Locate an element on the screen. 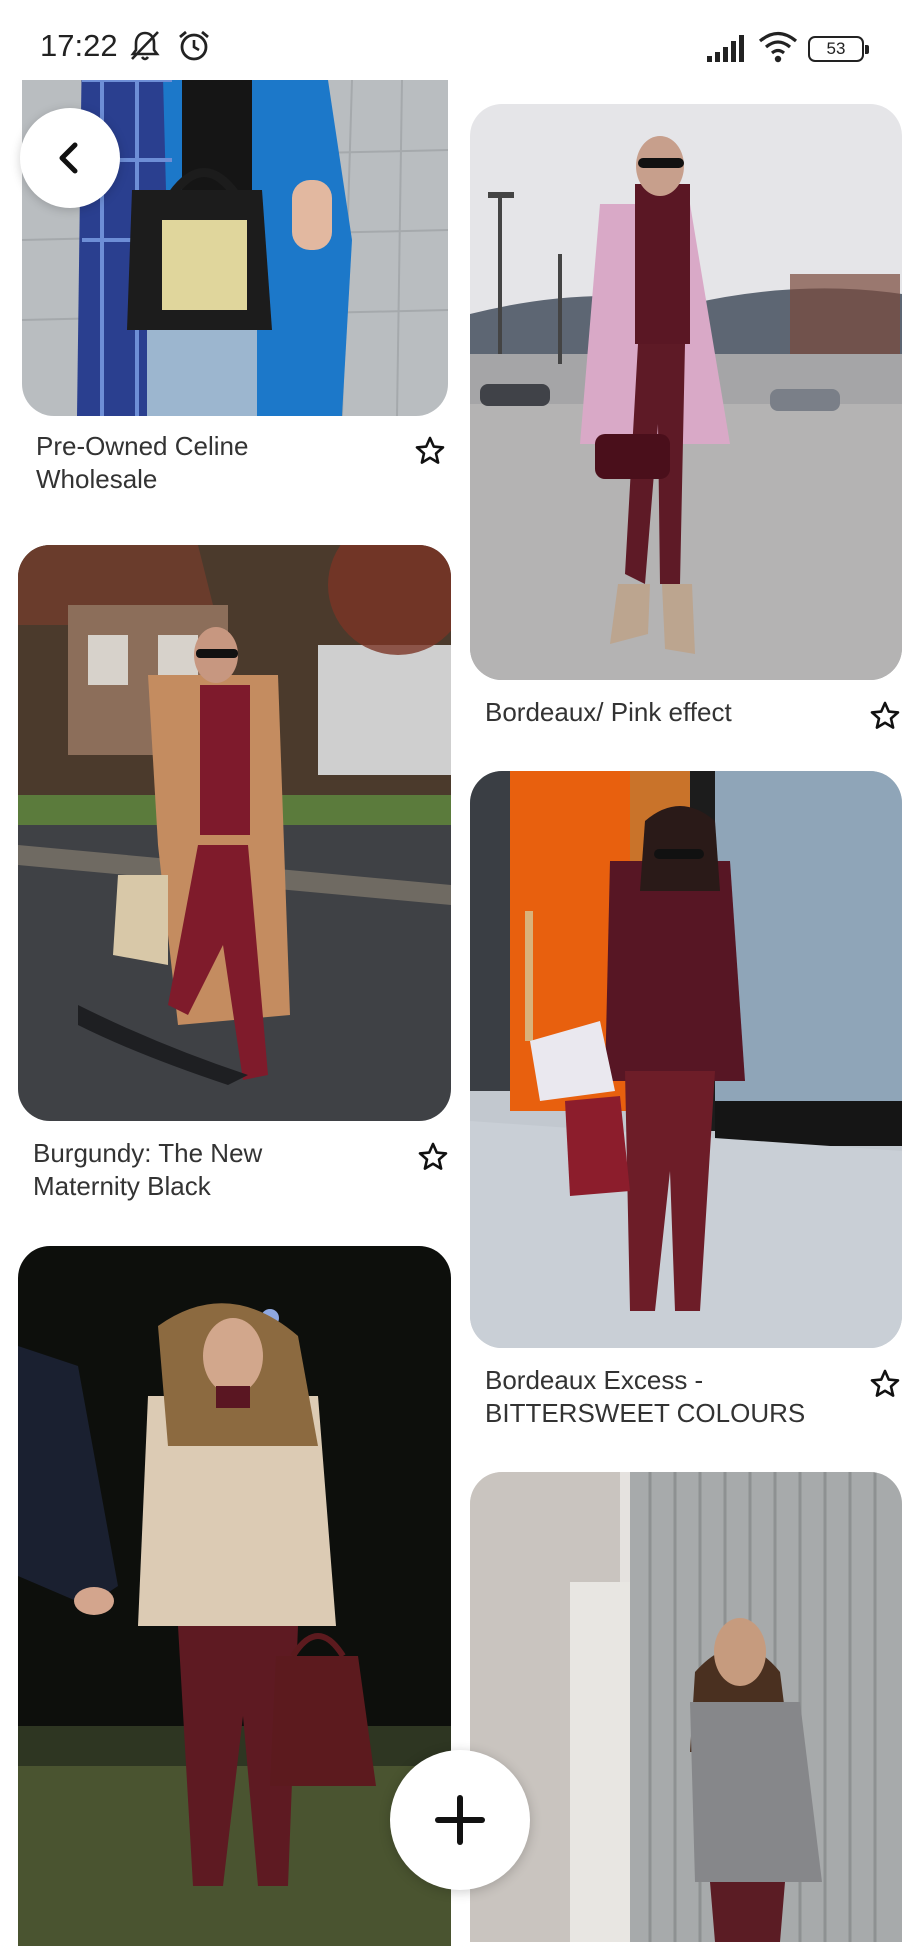 The image size is (921, 1946). pin-image-burgundy-sweater is located at coordinates (686, 1059).